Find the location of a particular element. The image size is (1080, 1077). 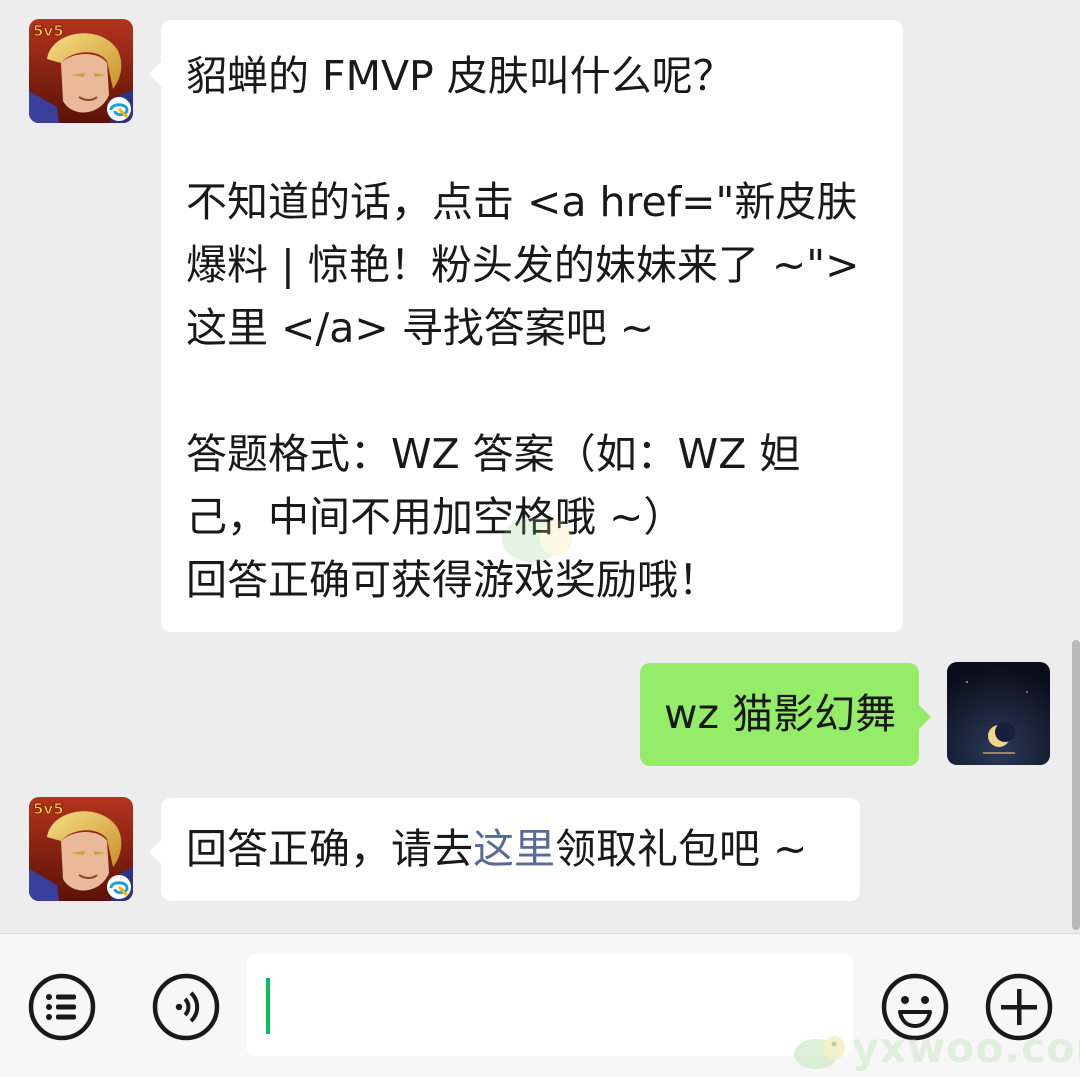

moon-night-avatar-icon is located at coordinates (998, 713).